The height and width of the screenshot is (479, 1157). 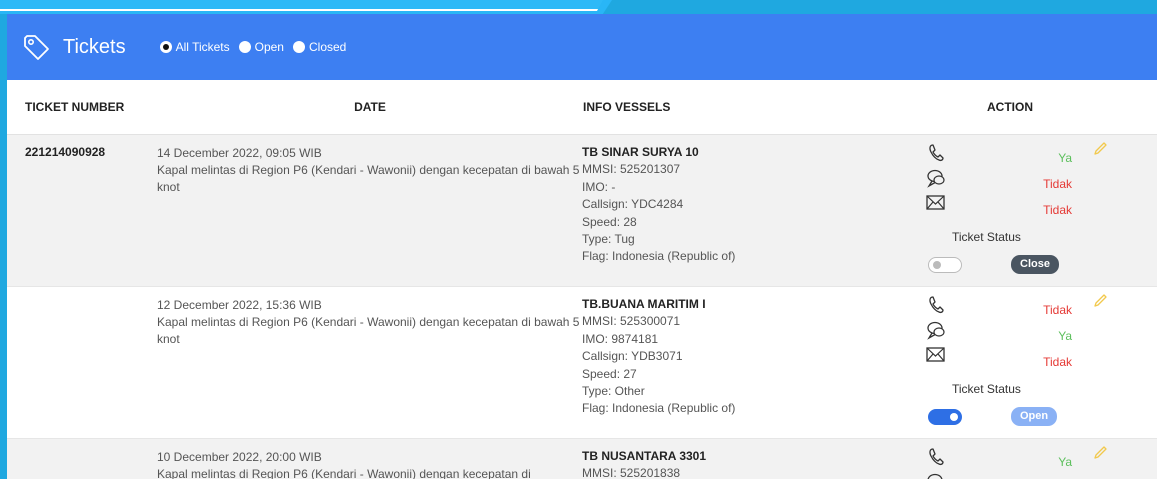 What do you see at coordinates (747, 459) in the screenshot?
I see `vessel-info-cell: TB NUSANTARA 3301 MMSI: 525201838` at bounding box center [747, 459].